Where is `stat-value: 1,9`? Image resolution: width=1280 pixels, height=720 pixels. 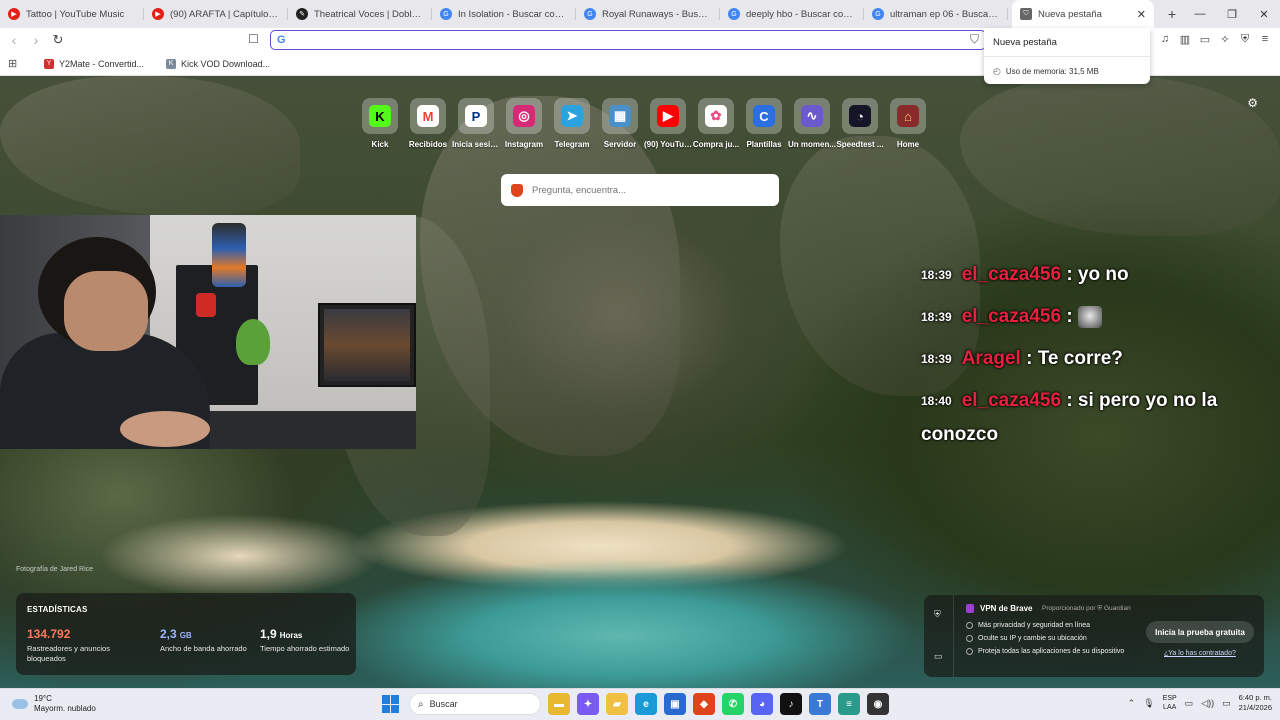 stat-value: 1,9 is located at coordinates (268, 634).